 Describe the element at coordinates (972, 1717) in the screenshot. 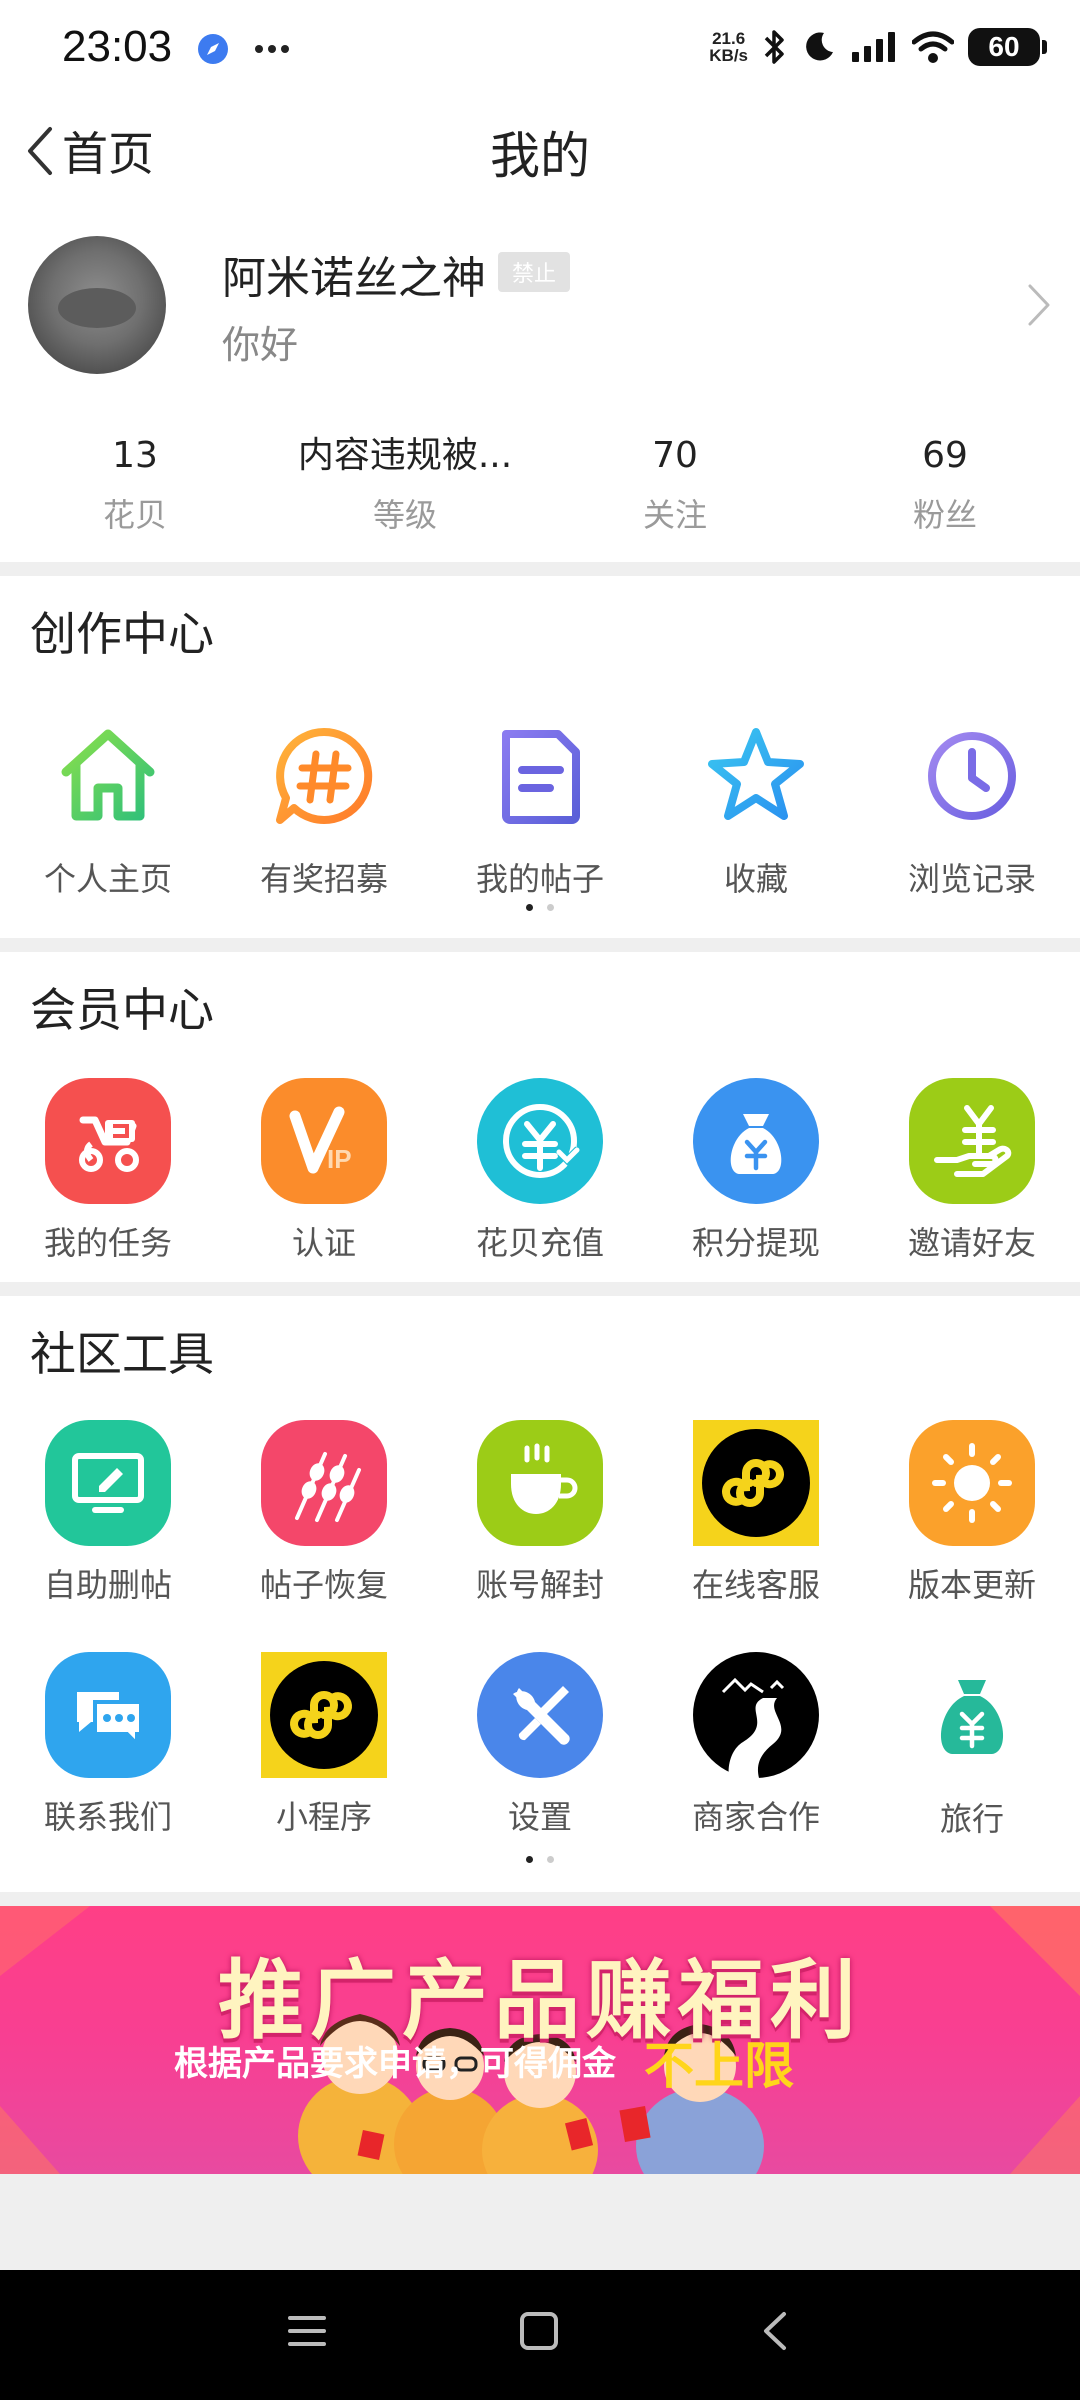

I see `money-bag-icon` at that location.